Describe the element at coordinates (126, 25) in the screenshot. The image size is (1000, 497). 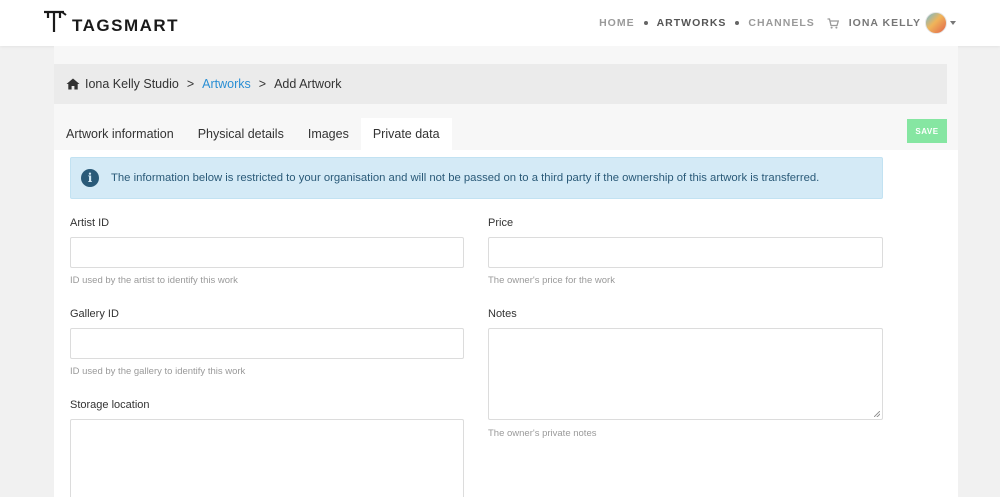
I see `brand-name: TAGSMART` at that location.